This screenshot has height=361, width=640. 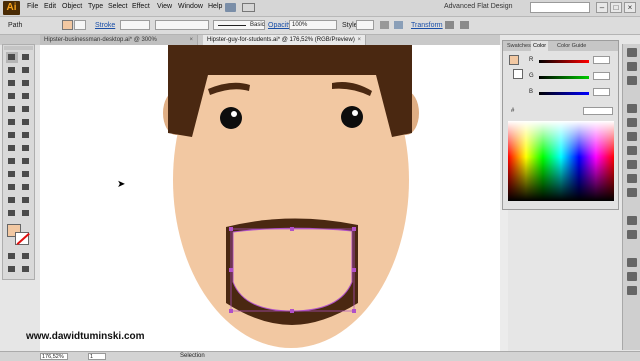 I want to click on maximize-button: □, so click(x=616, y=7).